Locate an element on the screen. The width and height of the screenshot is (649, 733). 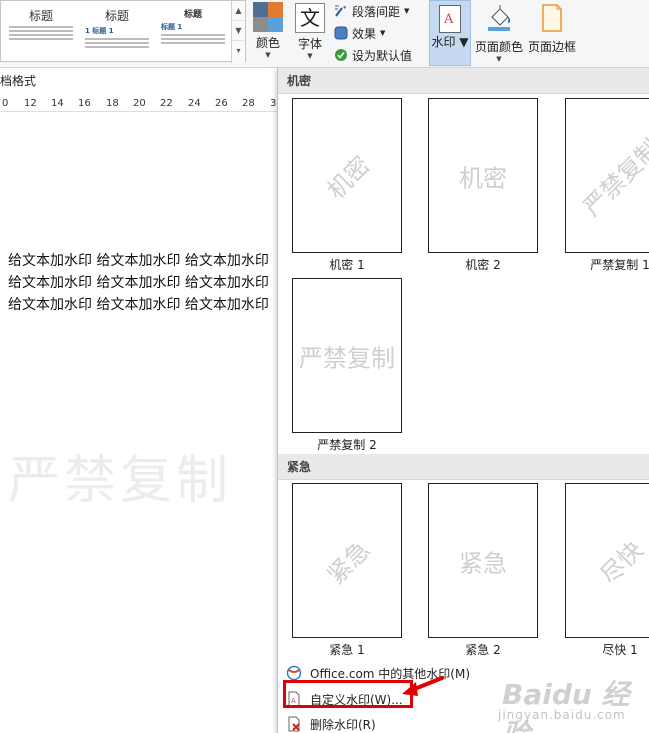
remove-watermark-label: 删除水印(R) is located at coordinates (343, 724).